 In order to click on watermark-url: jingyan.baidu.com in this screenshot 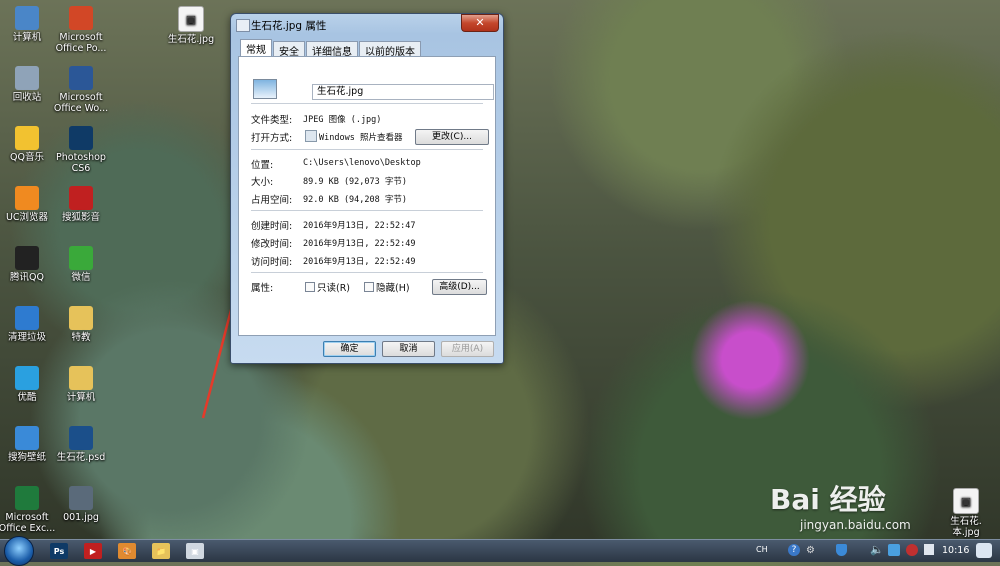, I will do `click(855, 525)`.